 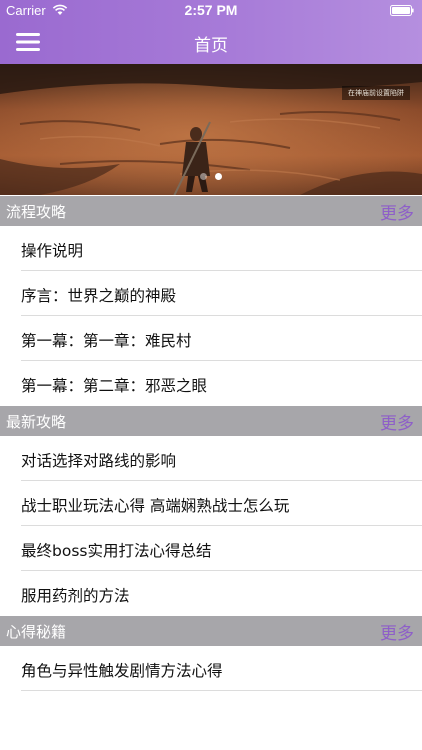 I want to click on page-indicator, so click(x=211, y=177).